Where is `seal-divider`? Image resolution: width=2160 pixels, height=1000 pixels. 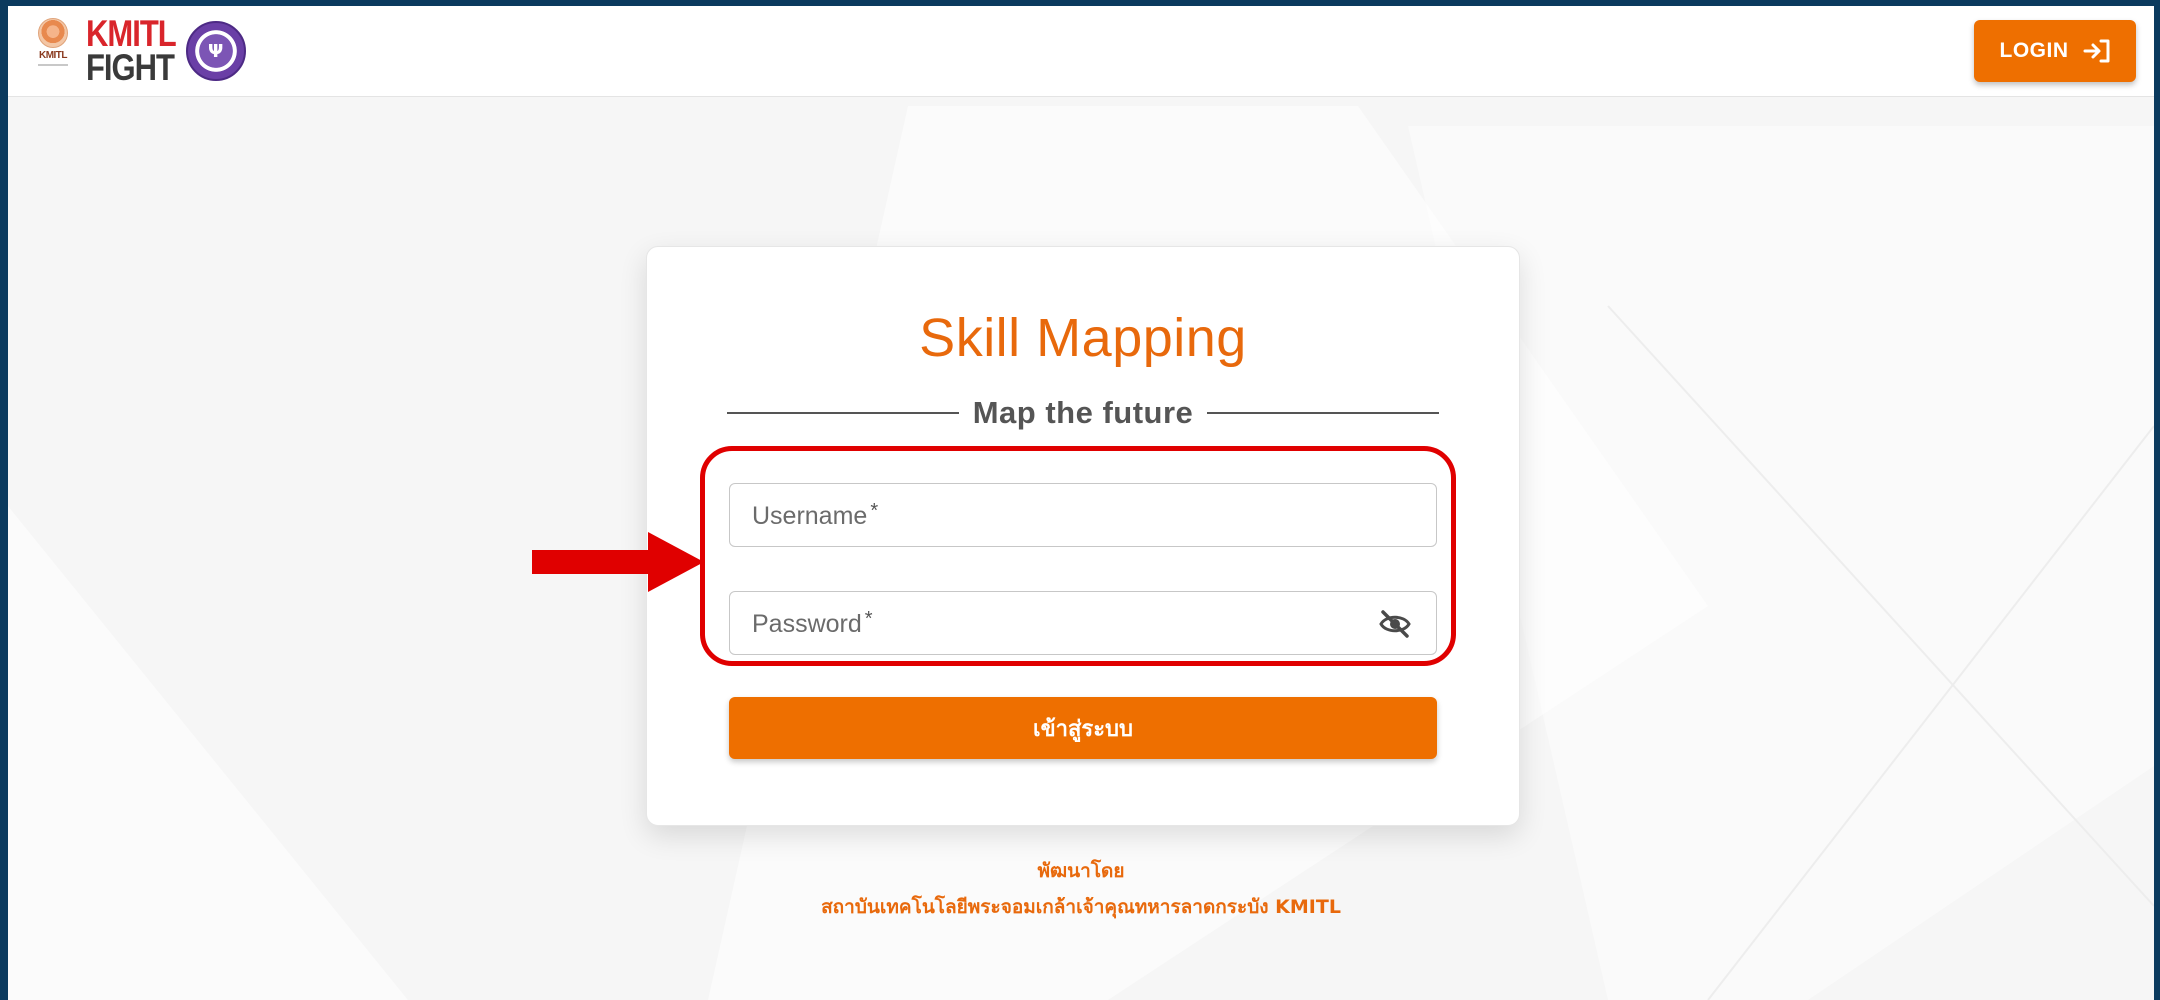
seal-divider is located at coordinates (53, 65).